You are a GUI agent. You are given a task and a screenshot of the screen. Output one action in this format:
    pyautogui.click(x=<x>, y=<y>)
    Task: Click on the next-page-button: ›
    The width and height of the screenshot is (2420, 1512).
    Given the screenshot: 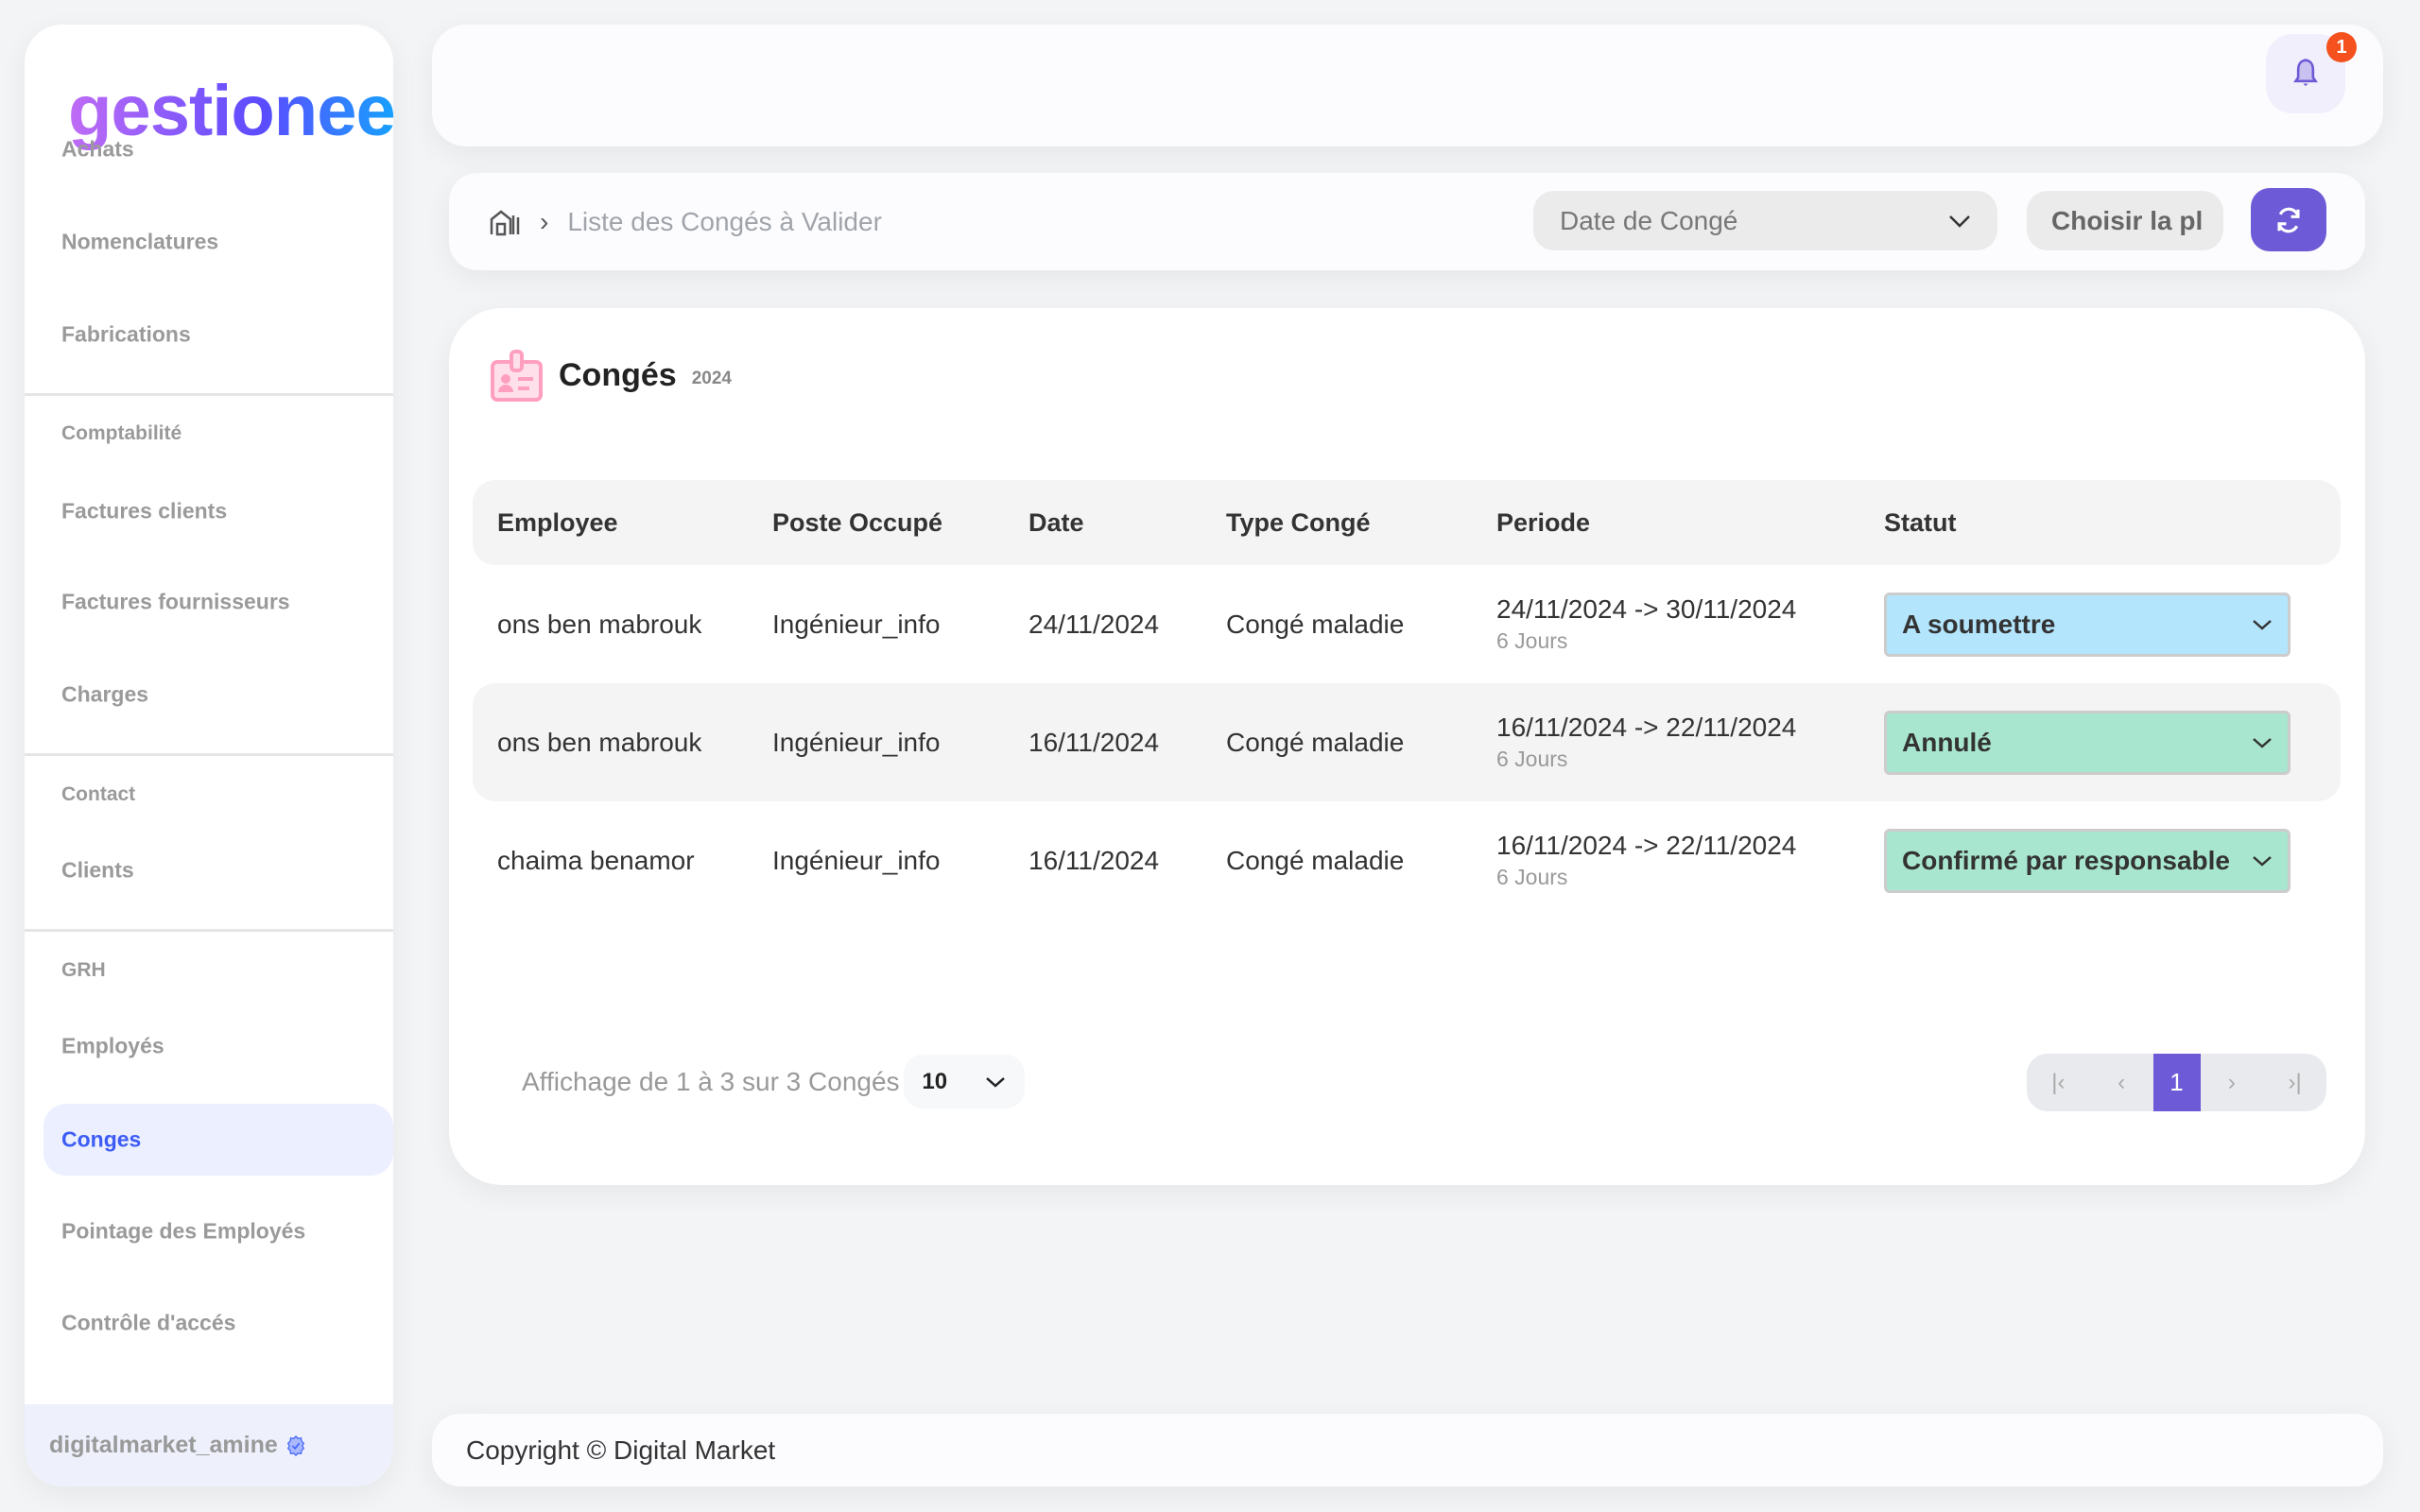 What is the action you would take?
    pyautogui.click(x=2232, y=1083)
    